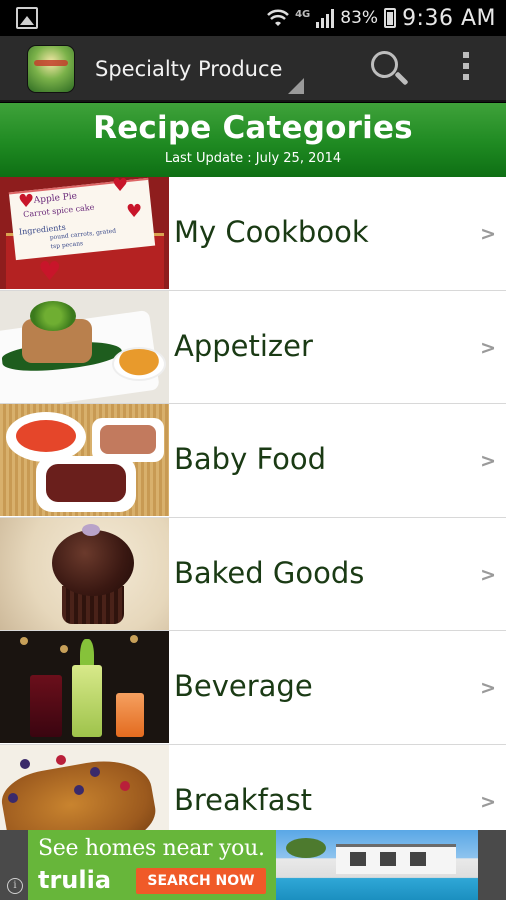 The width and height of the screenshot is (506, 900). I want to click on category-label: Beverage, so click(243, 686).